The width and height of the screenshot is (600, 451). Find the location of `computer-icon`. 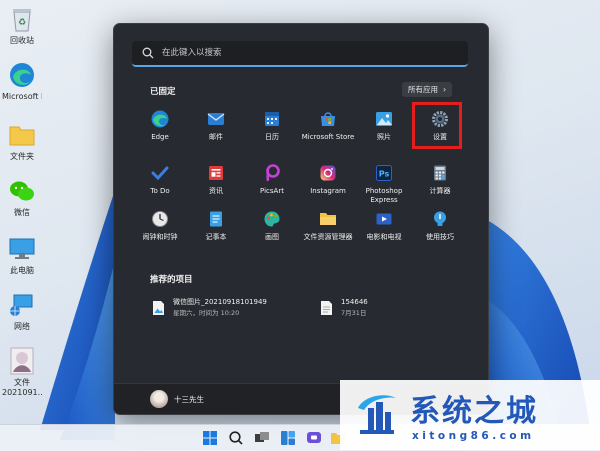

computer-icon is located at coordinates (22, 249).